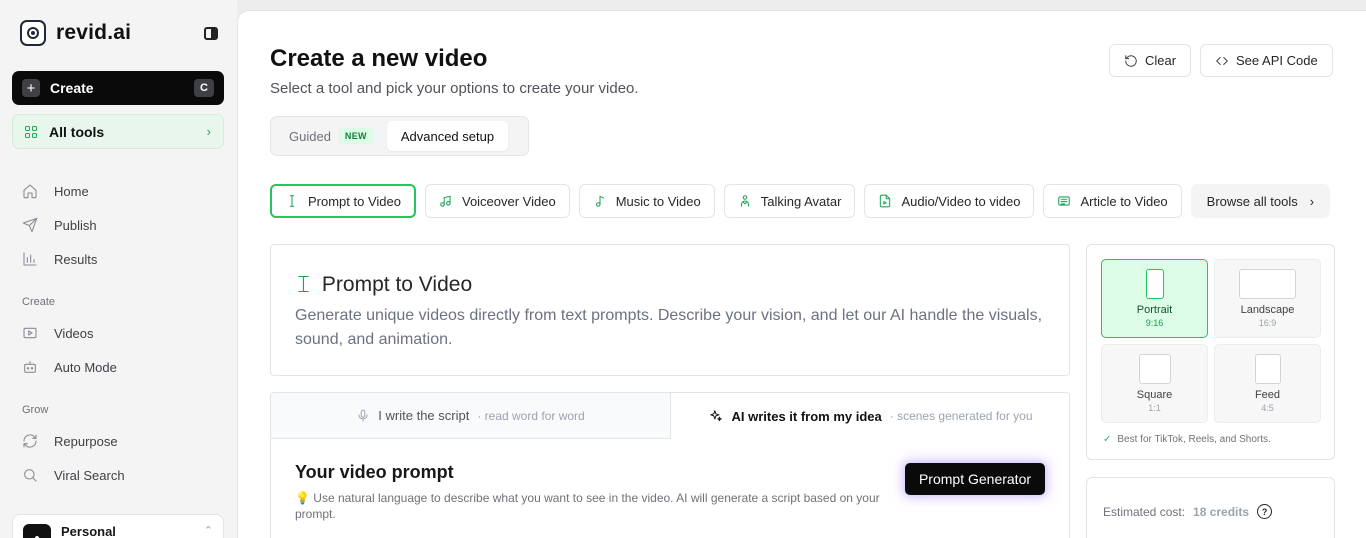 The image size is (1366, 538). Describe the element at coordinates (374, 472) in the screenshot. I see `prompt-title: Your video prompt` at that location.